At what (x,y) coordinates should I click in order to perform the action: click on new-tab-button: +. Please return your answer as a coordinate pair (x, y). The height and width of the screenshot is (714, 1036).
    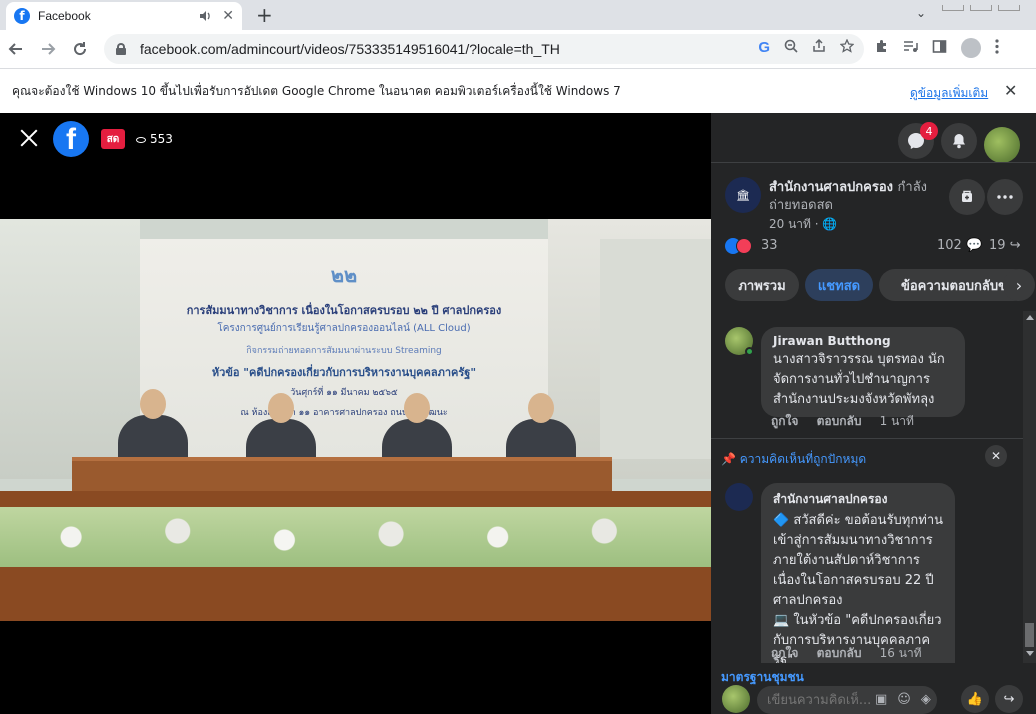
    Looking at the image, I should click on (264, 15).